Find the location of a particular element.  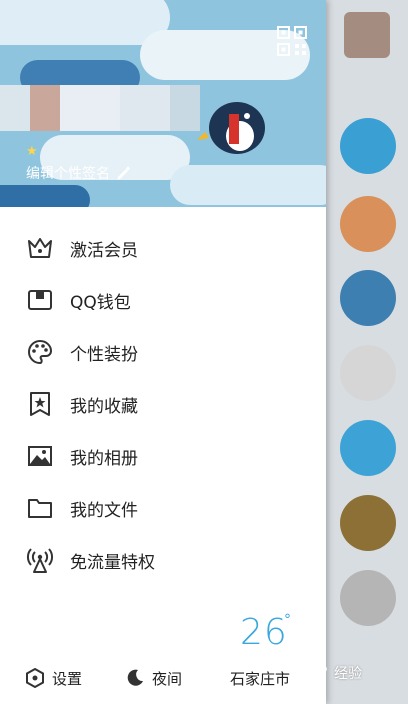

menu-item-theme: 个性装扮 is located at coordinates (163, 352).